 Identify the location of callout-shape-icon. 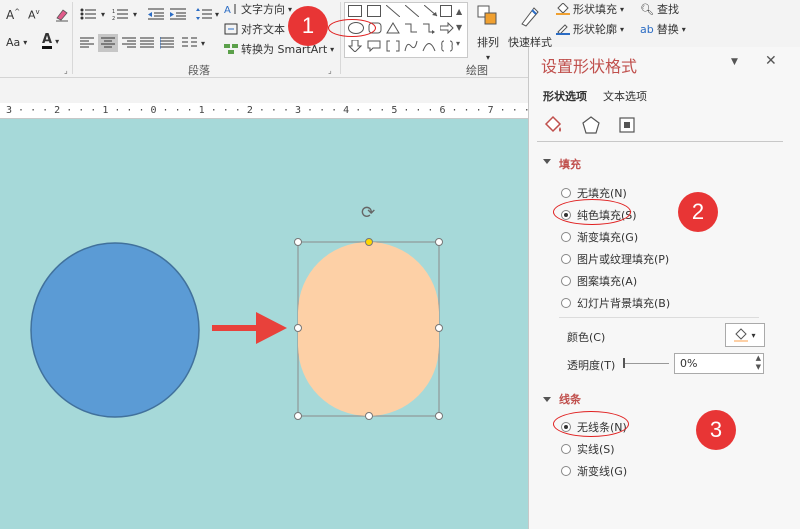
(374, 47).